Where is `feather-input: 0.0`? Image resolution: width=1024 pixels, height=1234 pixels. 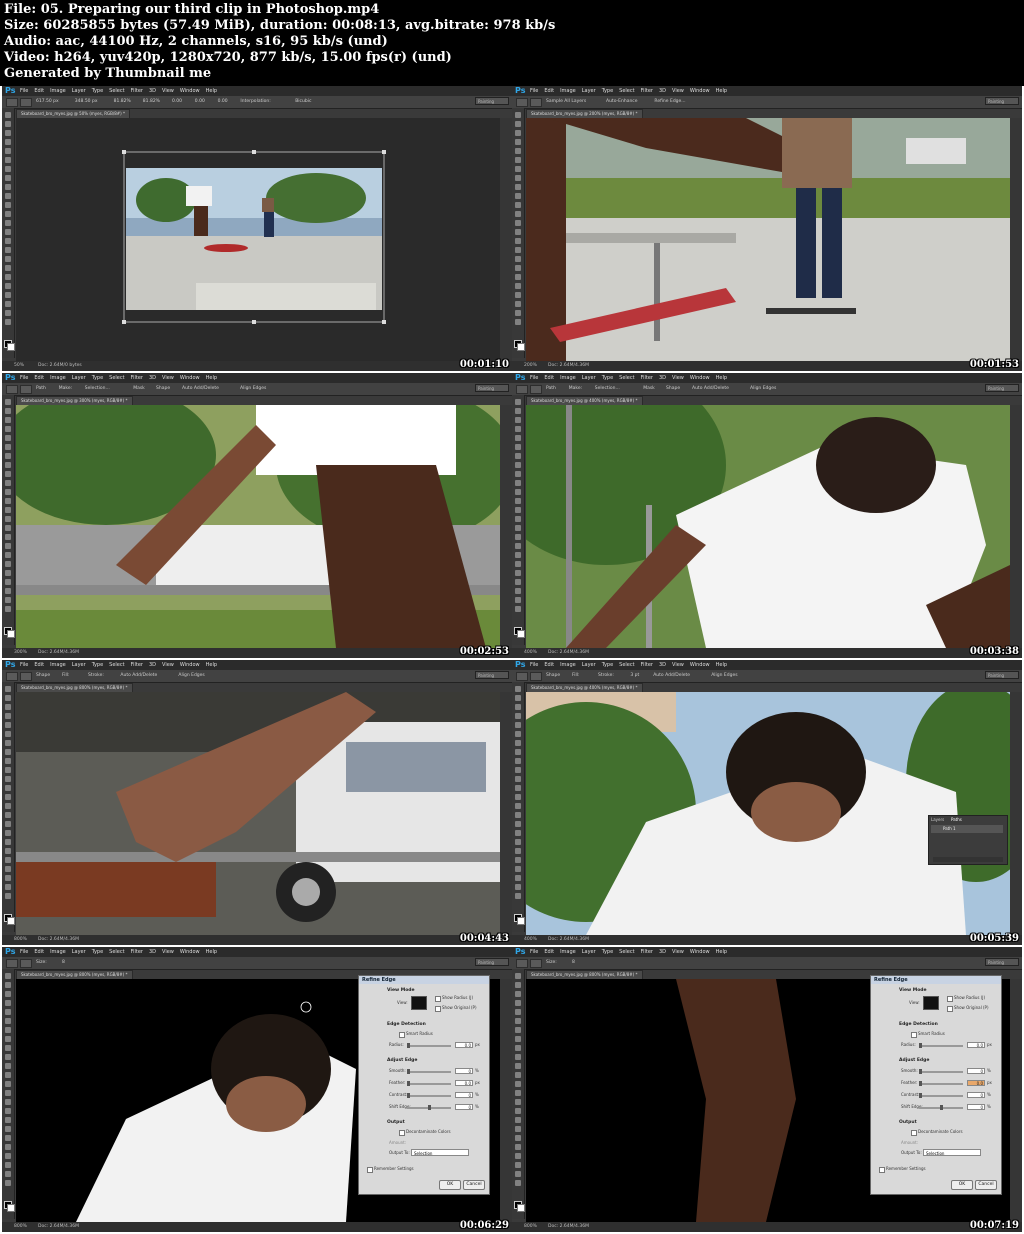 feather-input: 0.0 is located at coordinates (464, 1083).